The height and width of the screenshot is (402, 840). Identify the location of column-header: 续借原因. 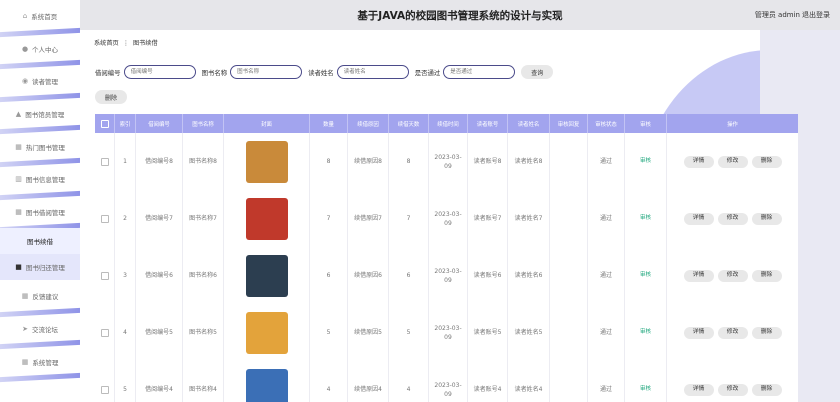
(368, 123).